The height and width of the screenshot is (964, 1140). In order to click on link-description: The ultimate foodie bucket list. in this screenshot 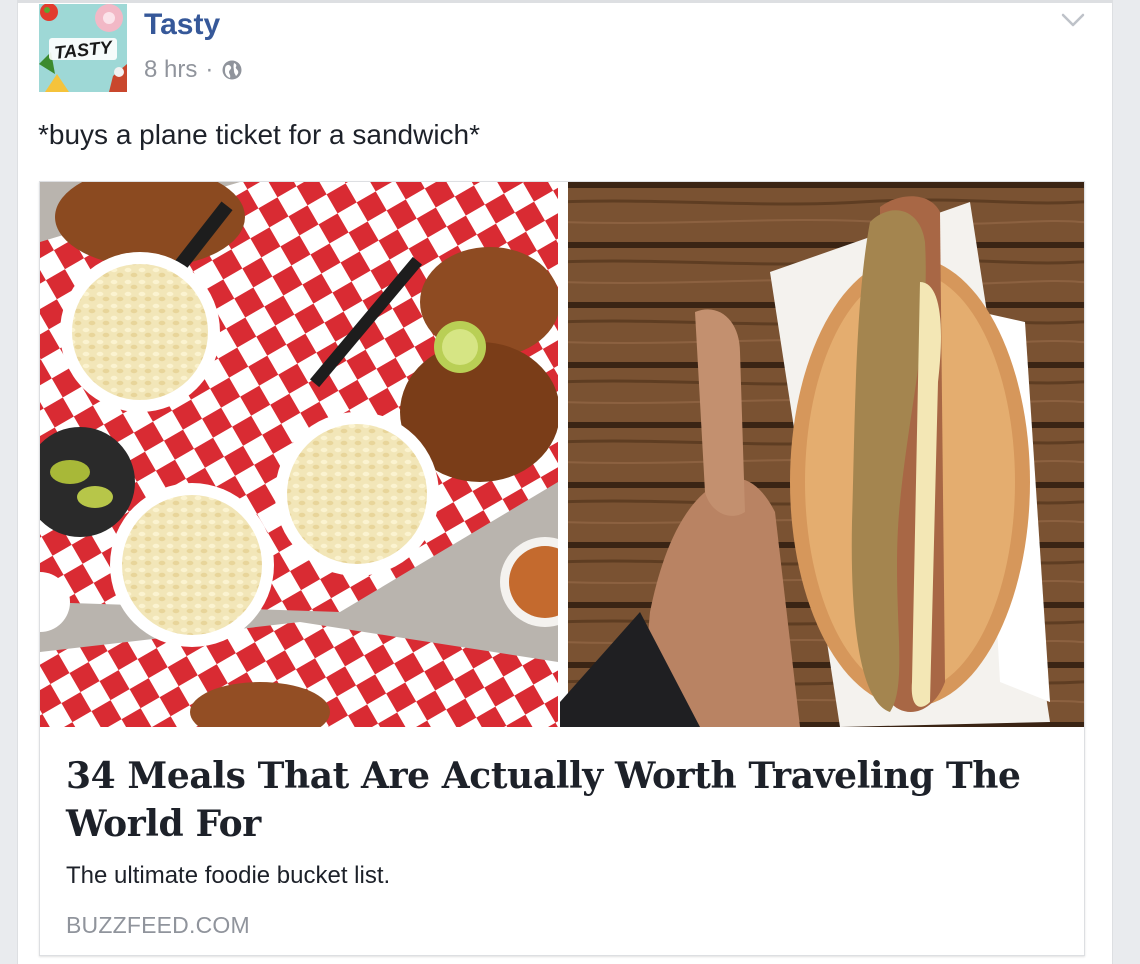, I will do `click(228, 875)`.